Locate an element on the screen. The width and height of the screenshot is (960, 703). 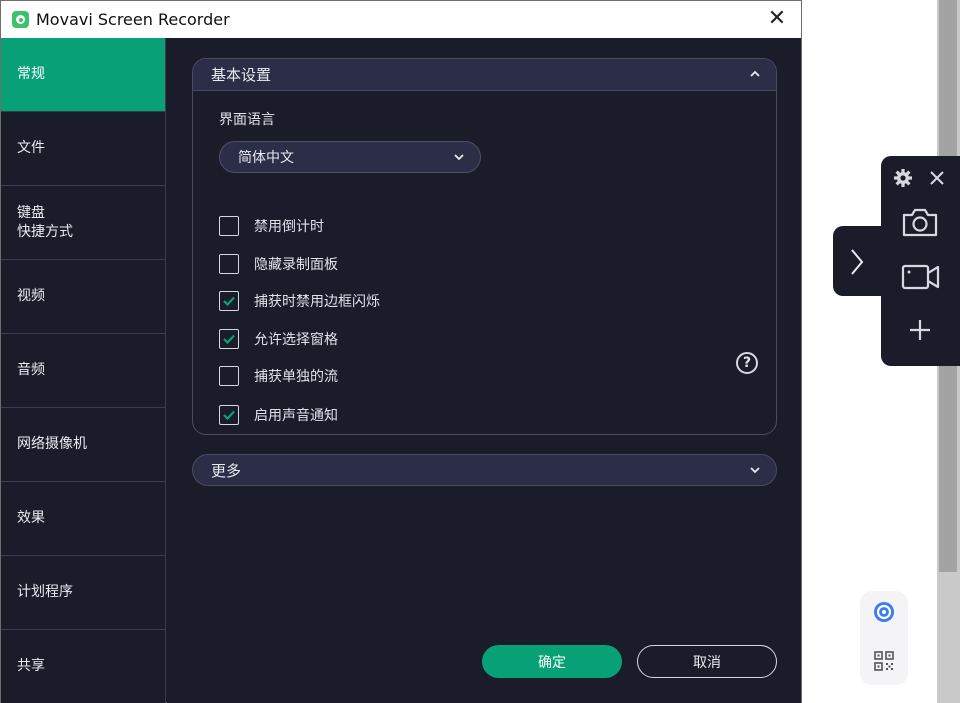
sidebar-item: 键盘 快捷方式 is located at coordinates (83, 223).